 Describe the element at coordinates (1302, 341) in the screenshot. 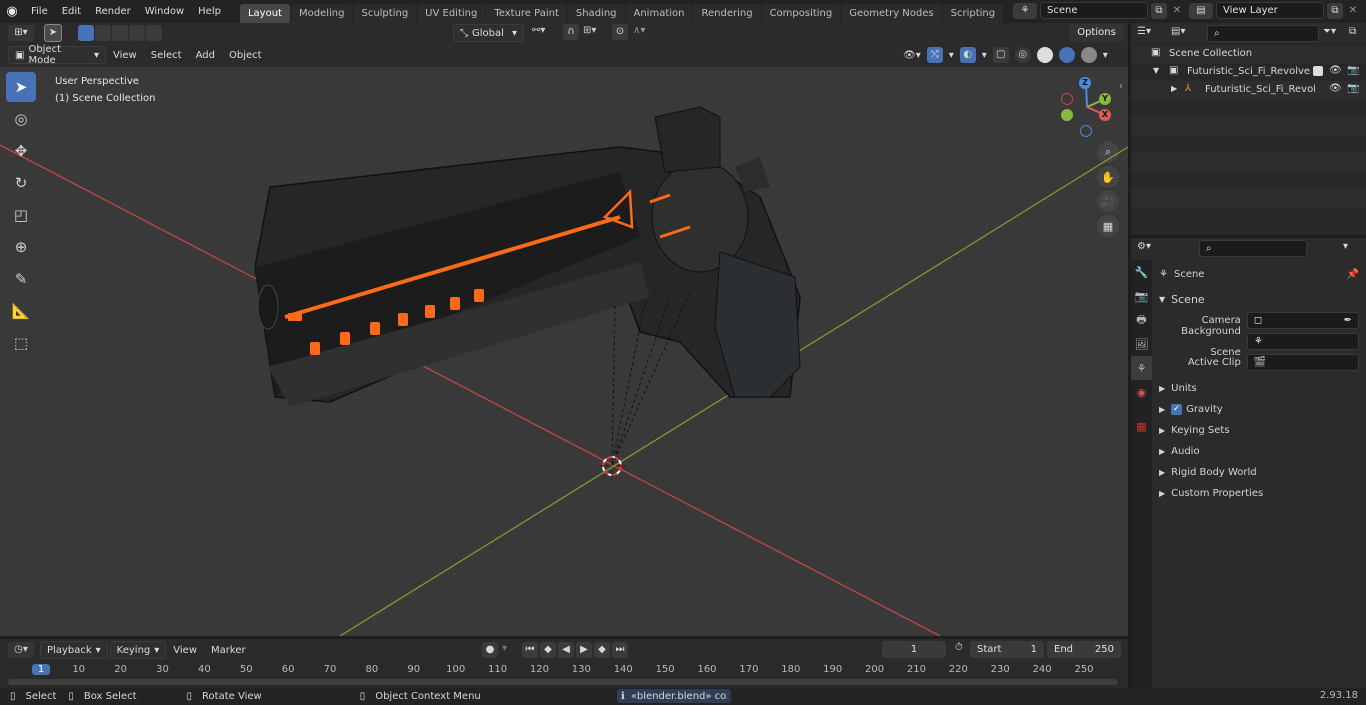

I see `background-scene-field: ⚘` at that location.